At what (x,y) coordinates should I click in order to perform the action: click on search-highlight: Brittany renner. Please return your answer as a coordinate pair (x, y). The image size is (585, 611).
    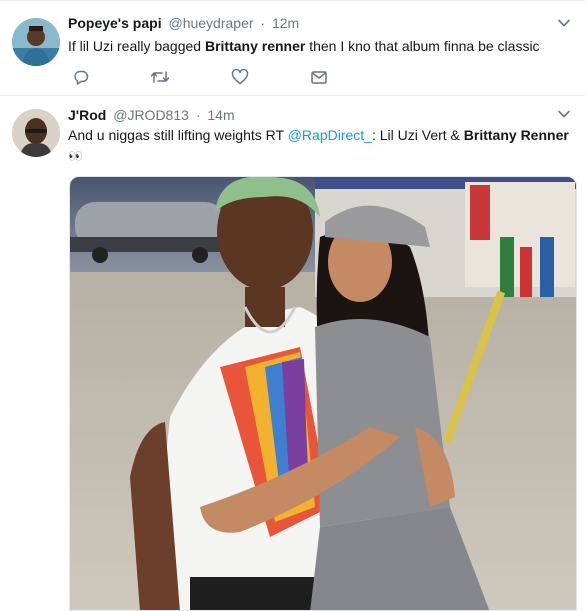
    Looking at the image, I should click on (255, 46).